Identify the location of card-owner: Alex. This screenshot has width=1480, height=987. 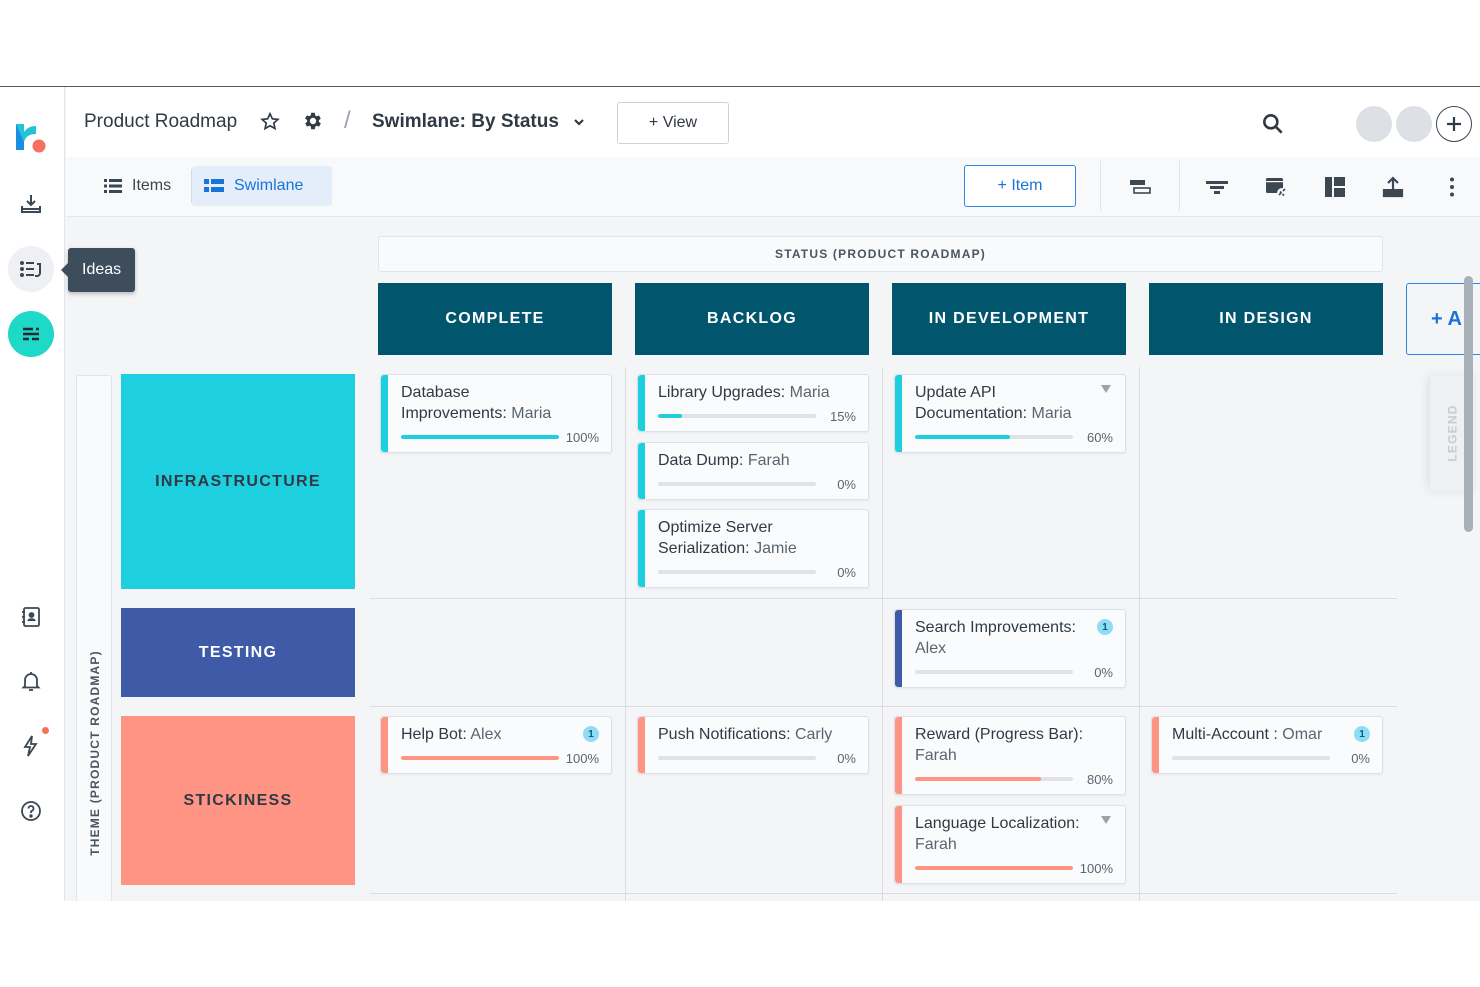
(486, 734).